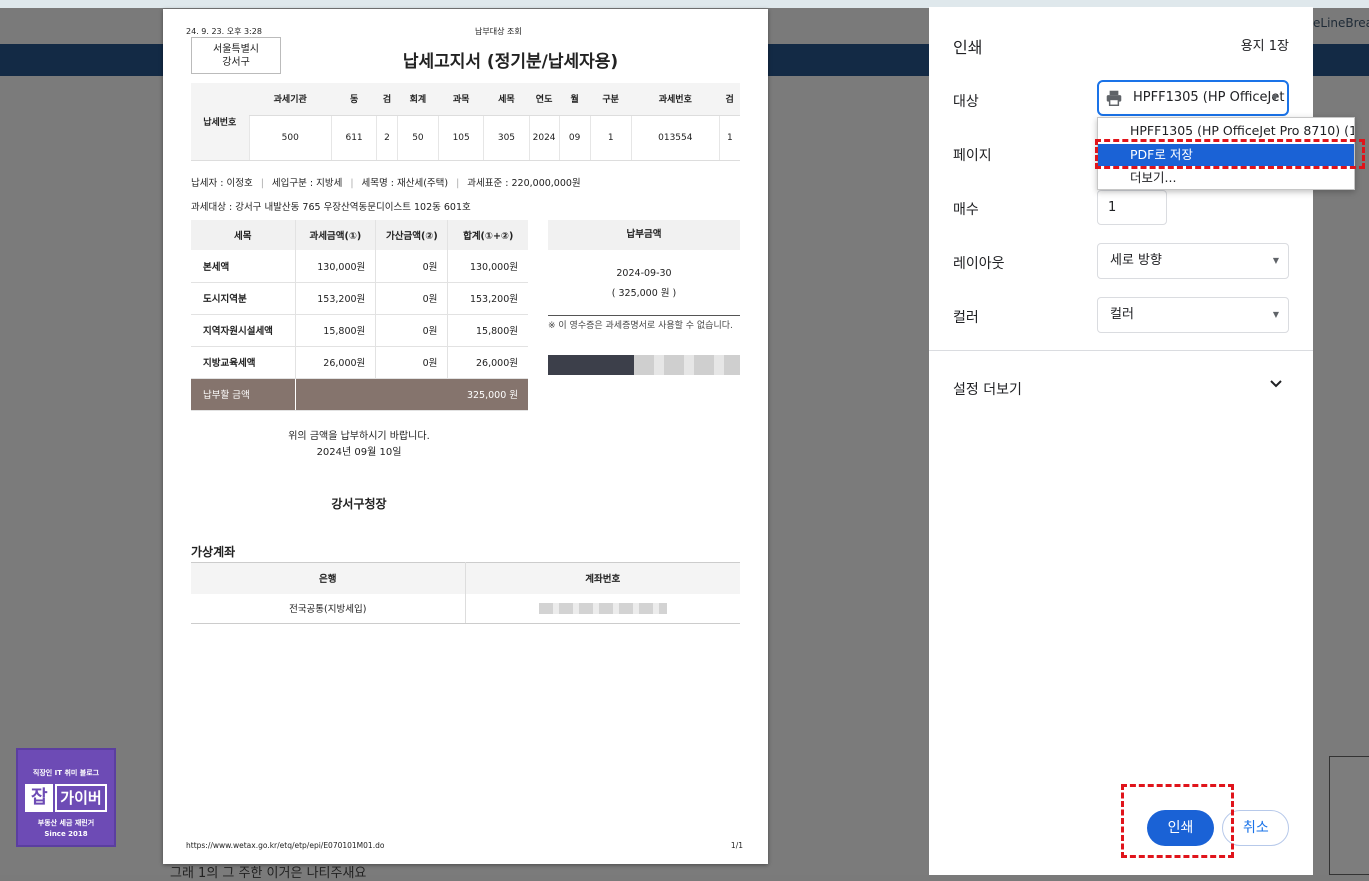 The image size is (1369, 881). I want to click on printer-icon, so click(1114, 98).